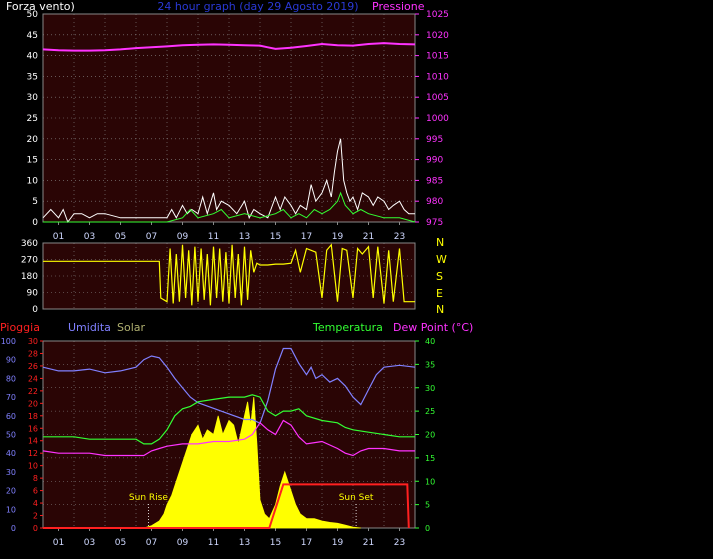  What do you see at coordinates (32, 77) in the screenshot?
I see `wind-tick-label: 35` at bounding box center [32, 77].